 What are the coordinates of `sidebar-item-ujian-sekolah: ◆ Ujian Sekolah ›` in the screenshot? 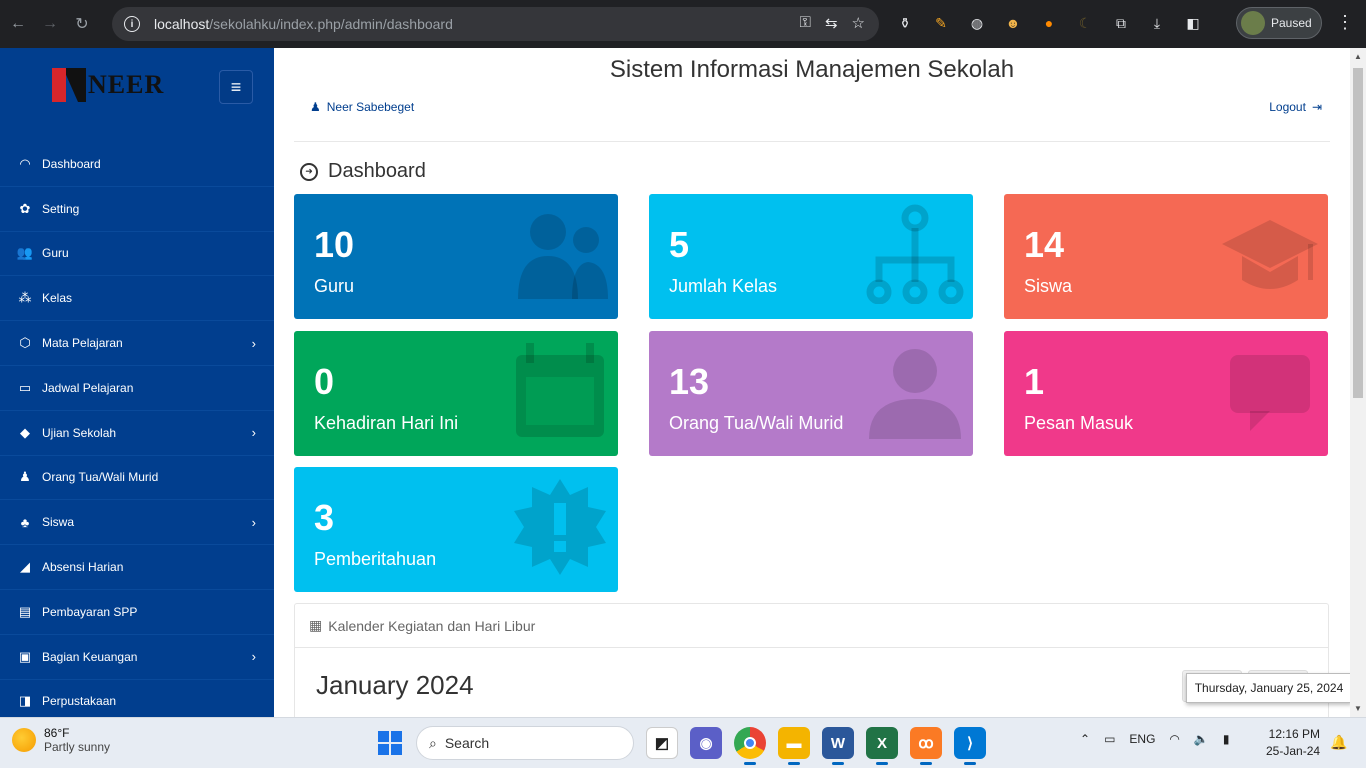 It's located at (137, 433).